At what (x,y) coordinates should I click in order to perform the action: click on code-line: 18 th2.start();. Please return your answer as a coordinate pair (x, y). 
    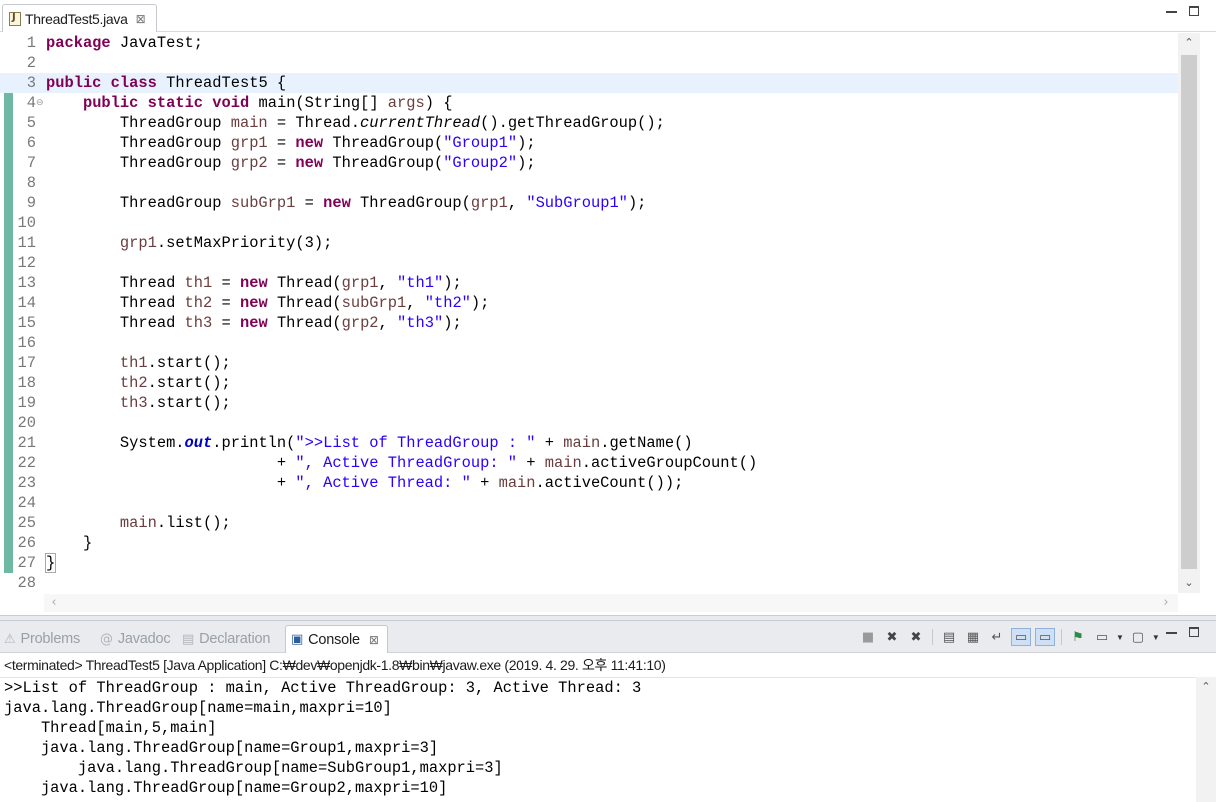
    Looking at the image, I should click on (589, 383).